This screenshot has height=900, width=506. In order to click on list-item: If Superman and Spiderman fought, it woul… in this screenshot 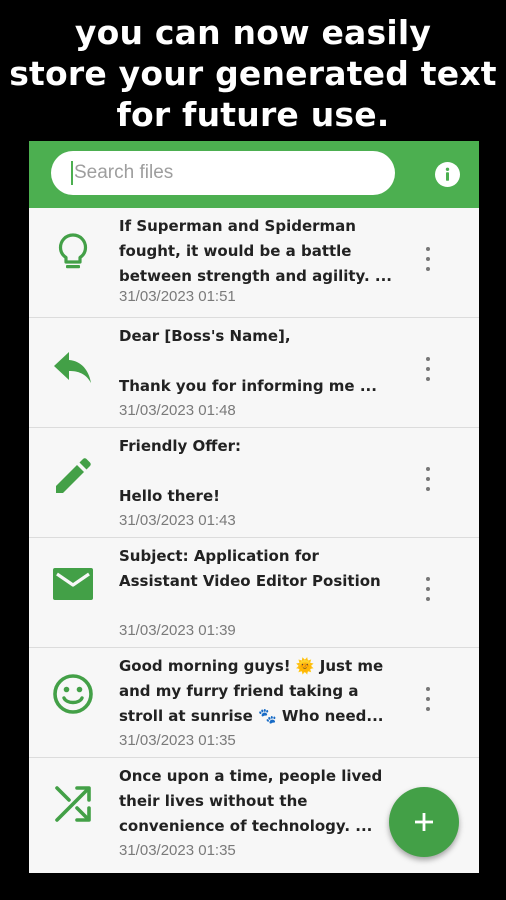, I will do `click(254, 263)`.